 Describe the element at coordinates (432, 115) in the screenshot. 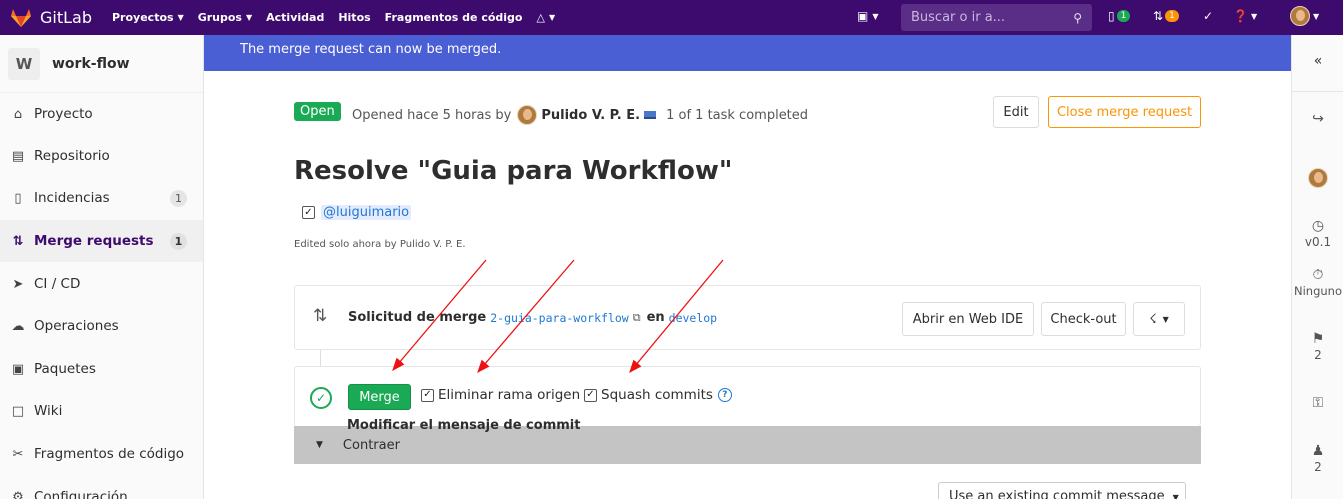

I see `opened-text: Opened hace 5 horas by` at that location.